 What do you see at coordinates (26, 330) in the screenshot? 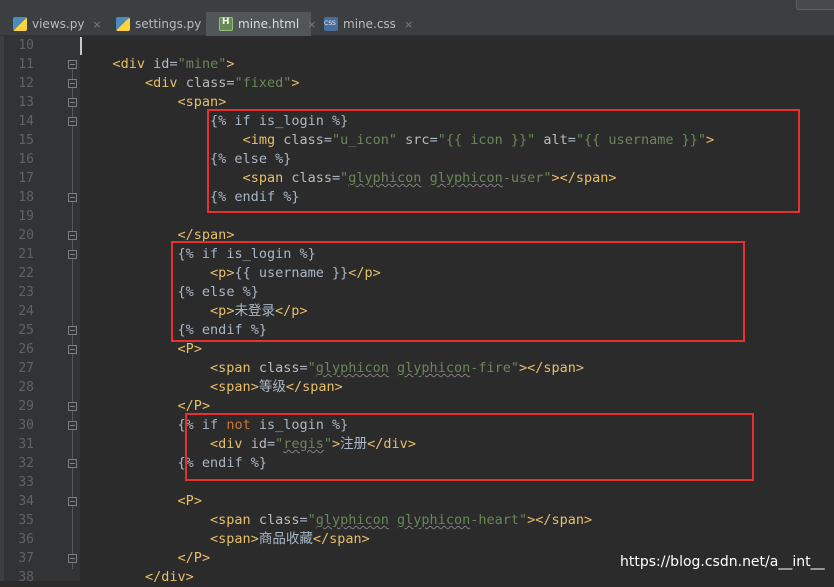
I see `line-number: 25` at bounding box center [26, 330].